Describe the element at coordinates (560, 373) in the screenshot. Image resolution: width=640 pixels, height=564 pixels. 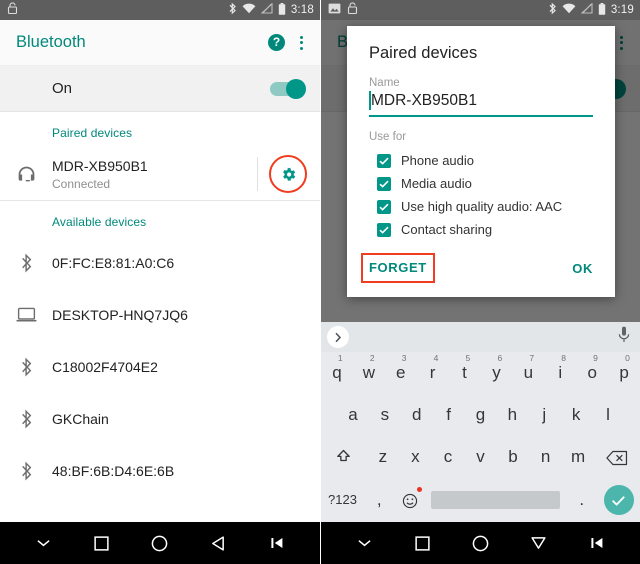
I see `key-i: 8i` at that location.